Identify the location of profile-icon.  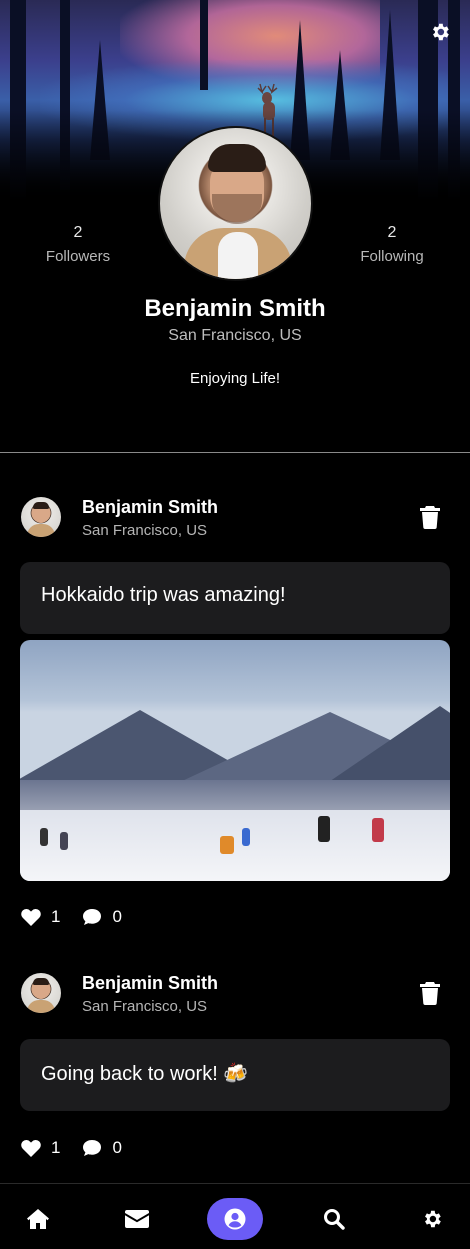
(235, 1219).